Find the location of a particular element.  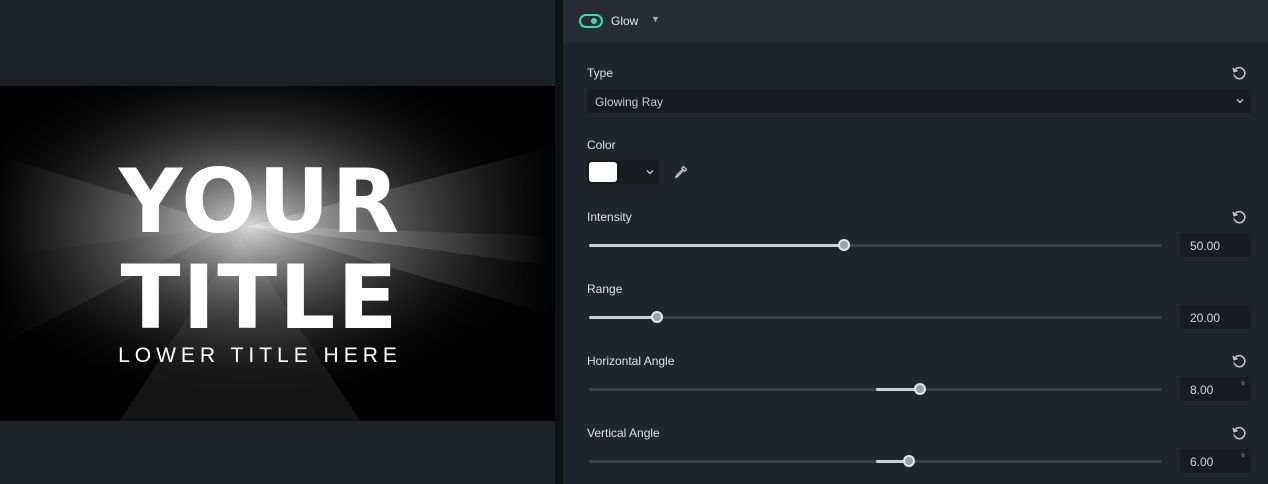

value-text: 50.00 is located at coordinates (1205, 246).